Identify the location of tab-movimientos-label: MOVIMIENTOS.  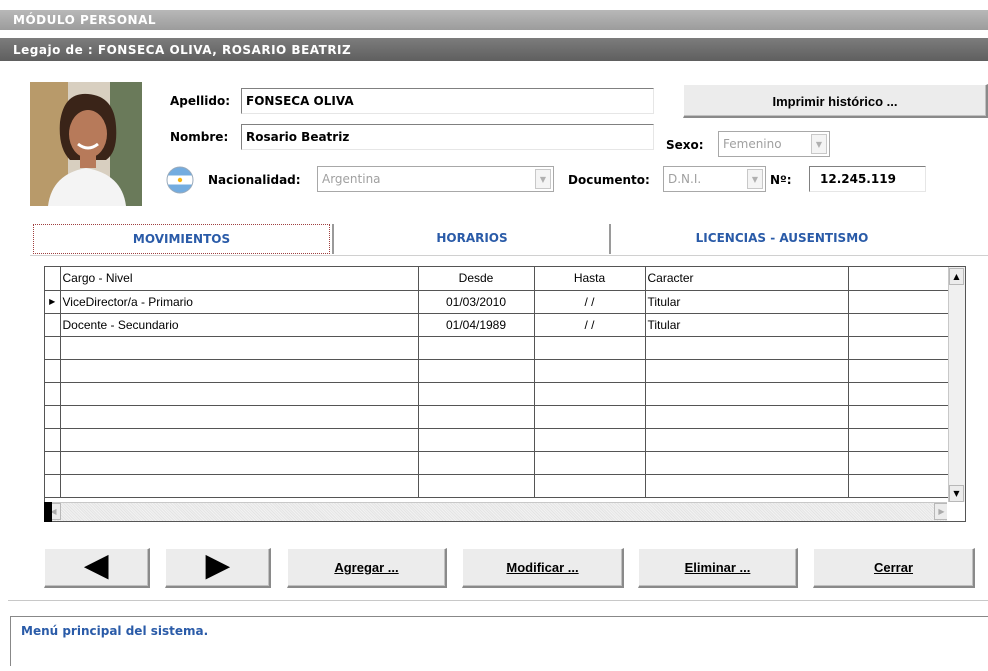
(181, 239).